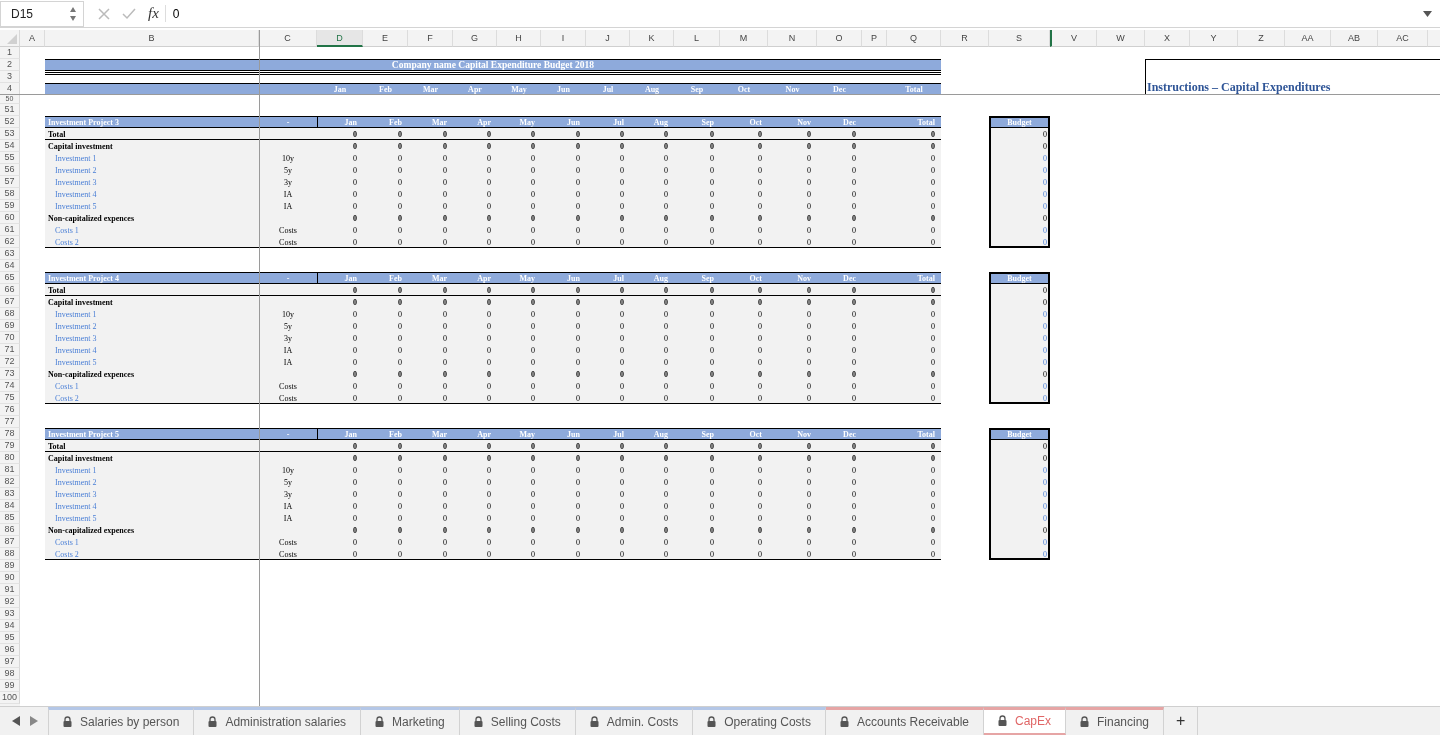 The height and width of the screenshot is (735, 1440). What do you see at coordinates (157, 13) in the screenshot?
I see `function-label: fx` at bounding box center [157, 13].